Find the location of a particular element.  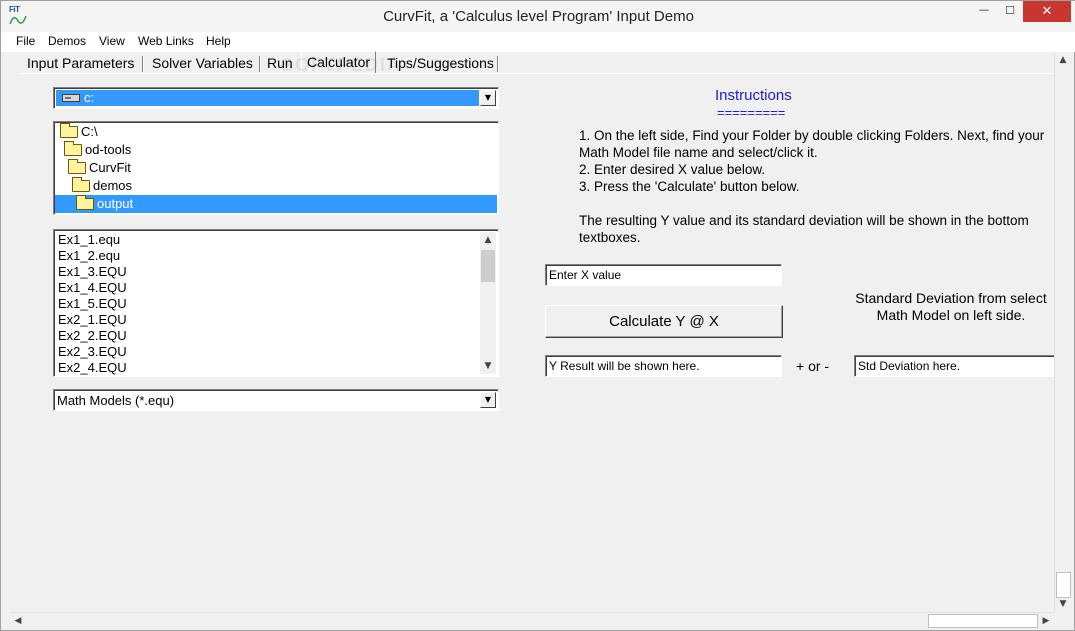

drive-label: c: is located at coordinates (89, 97).